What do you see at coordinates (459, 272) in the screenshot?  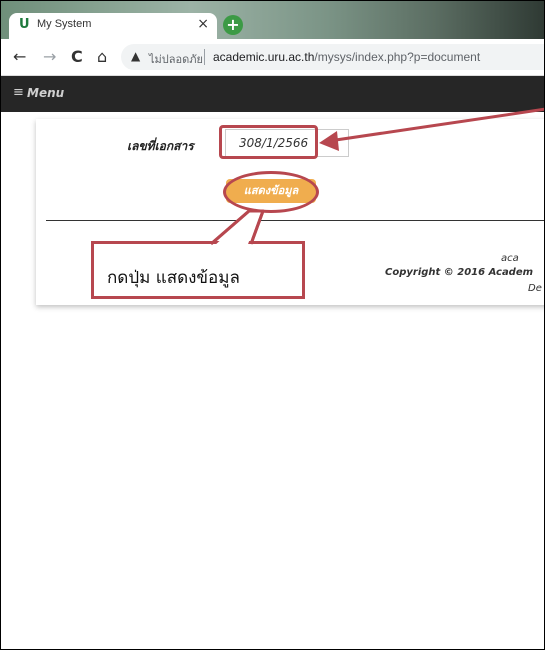 I see `footer-copyright: Copyright © 2016 Academ` at bounding box center [459, 272].